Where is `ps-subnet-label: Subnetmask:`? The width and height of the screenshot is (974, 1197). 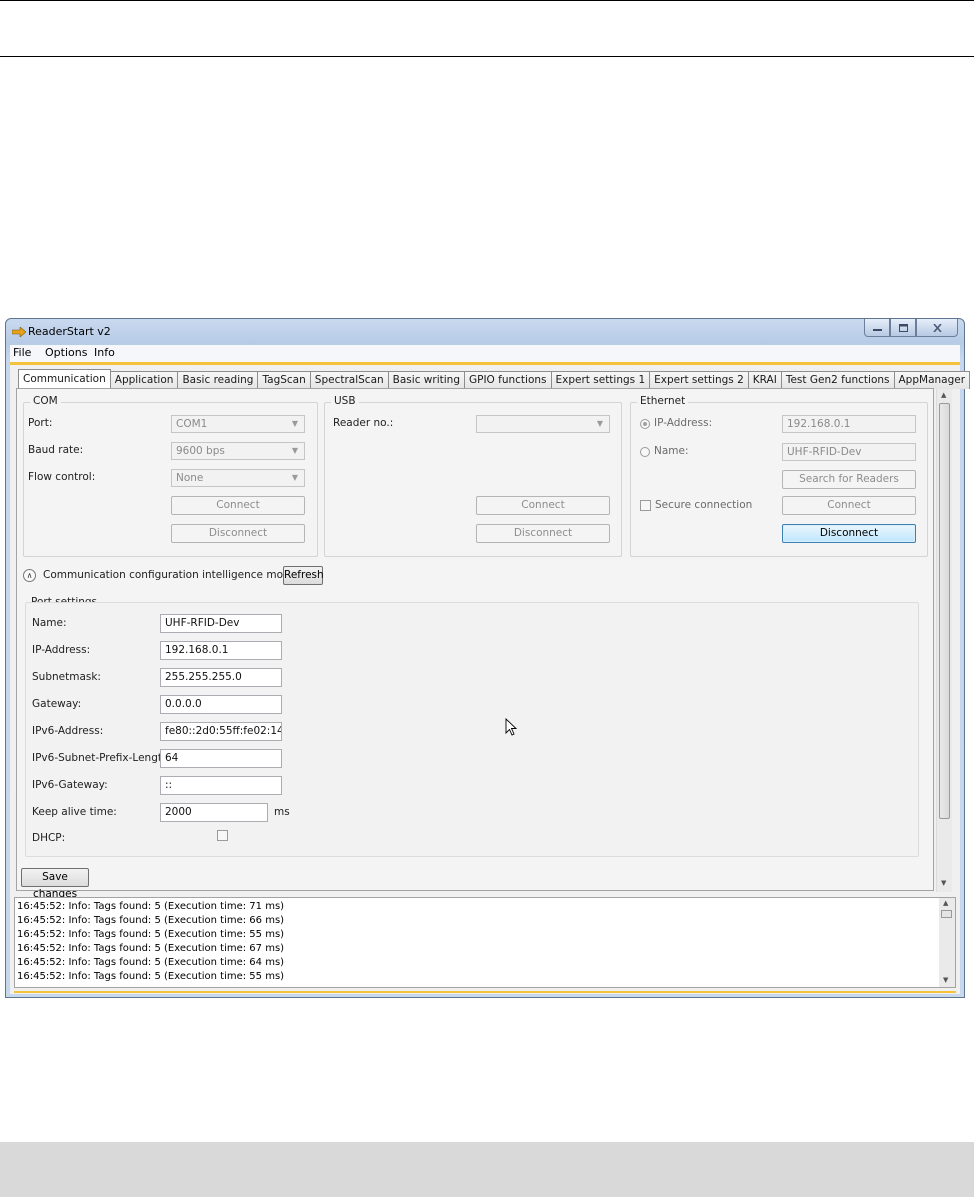
ps-subnet-label: Subnetmask: is located at coordinates (66, 677).